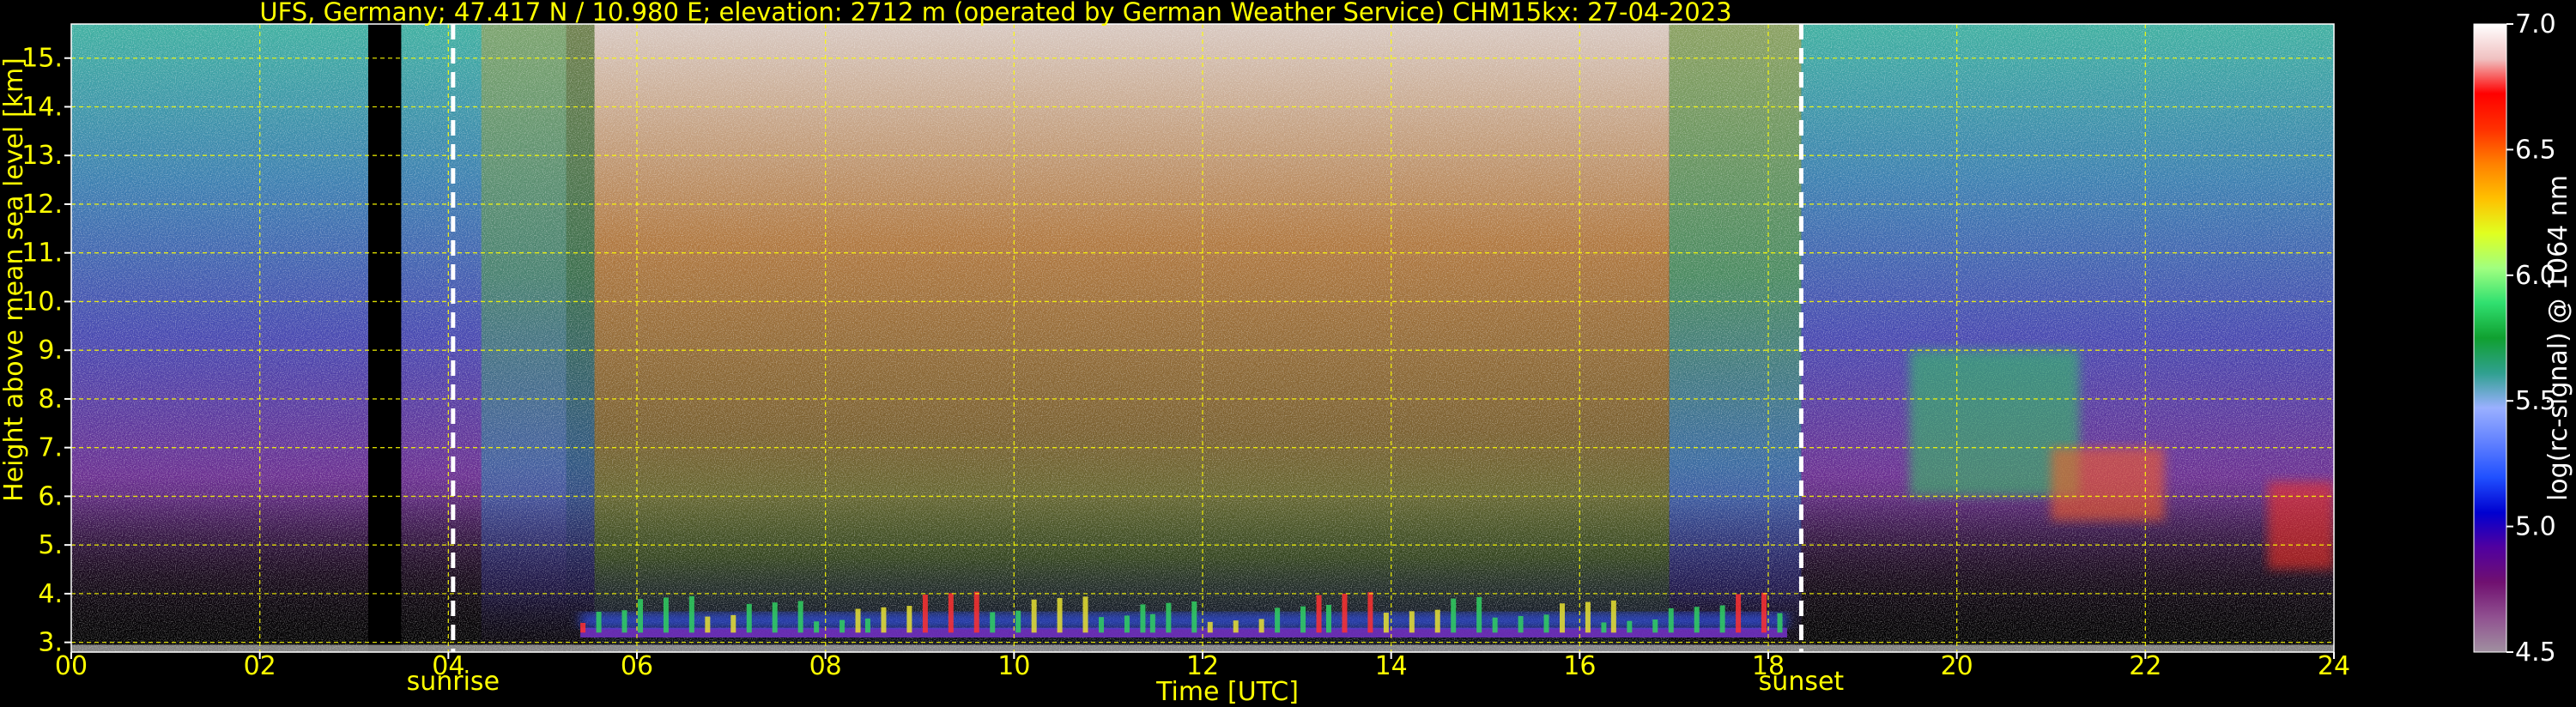 This screenshot has height=707, width=2576. Describe the element at coordinates (1391, 666) in the screenshot. I see `x-tick-label: 14` at that location.